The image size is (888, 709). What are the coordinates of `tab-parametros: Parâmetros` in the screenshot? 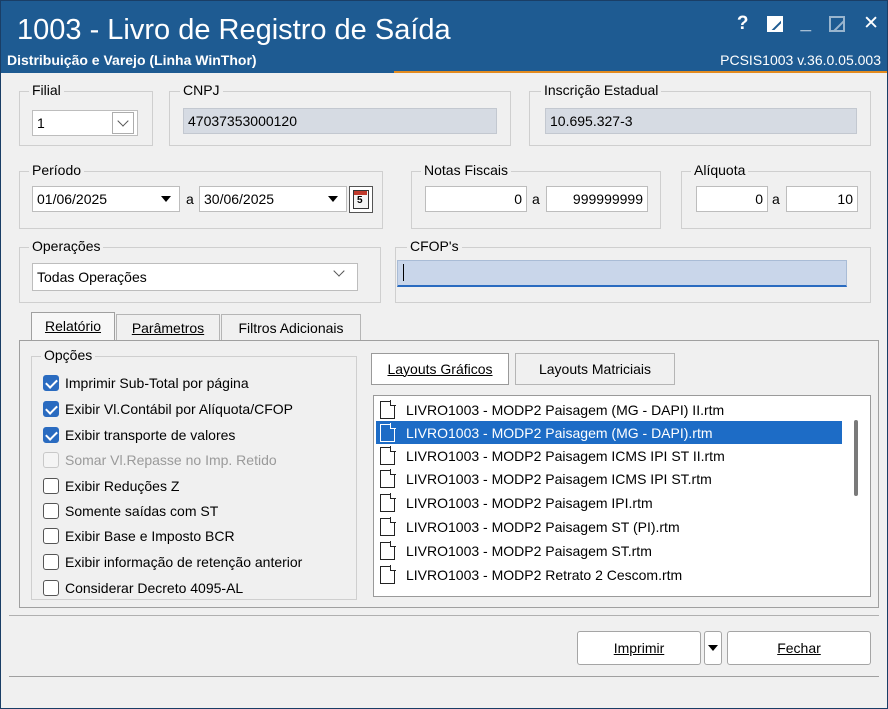 It's located at (168, 328).